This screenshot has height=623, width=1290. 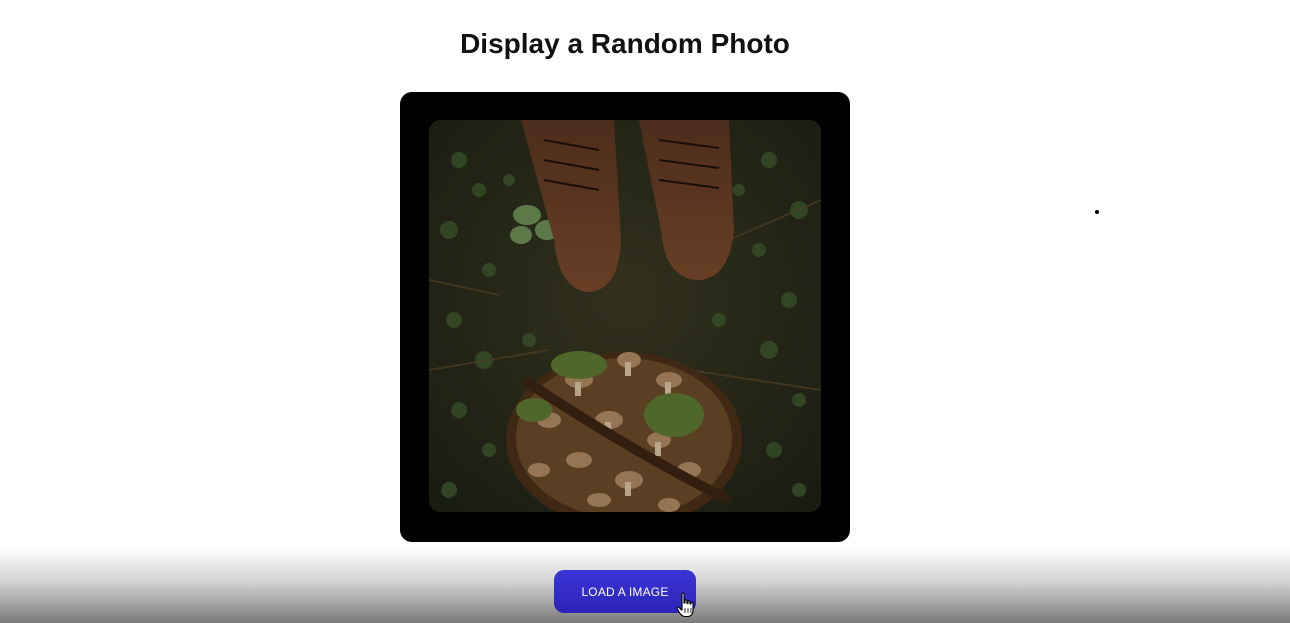 I want to click on hand-pointer-icon, so click(x=685, y=605).